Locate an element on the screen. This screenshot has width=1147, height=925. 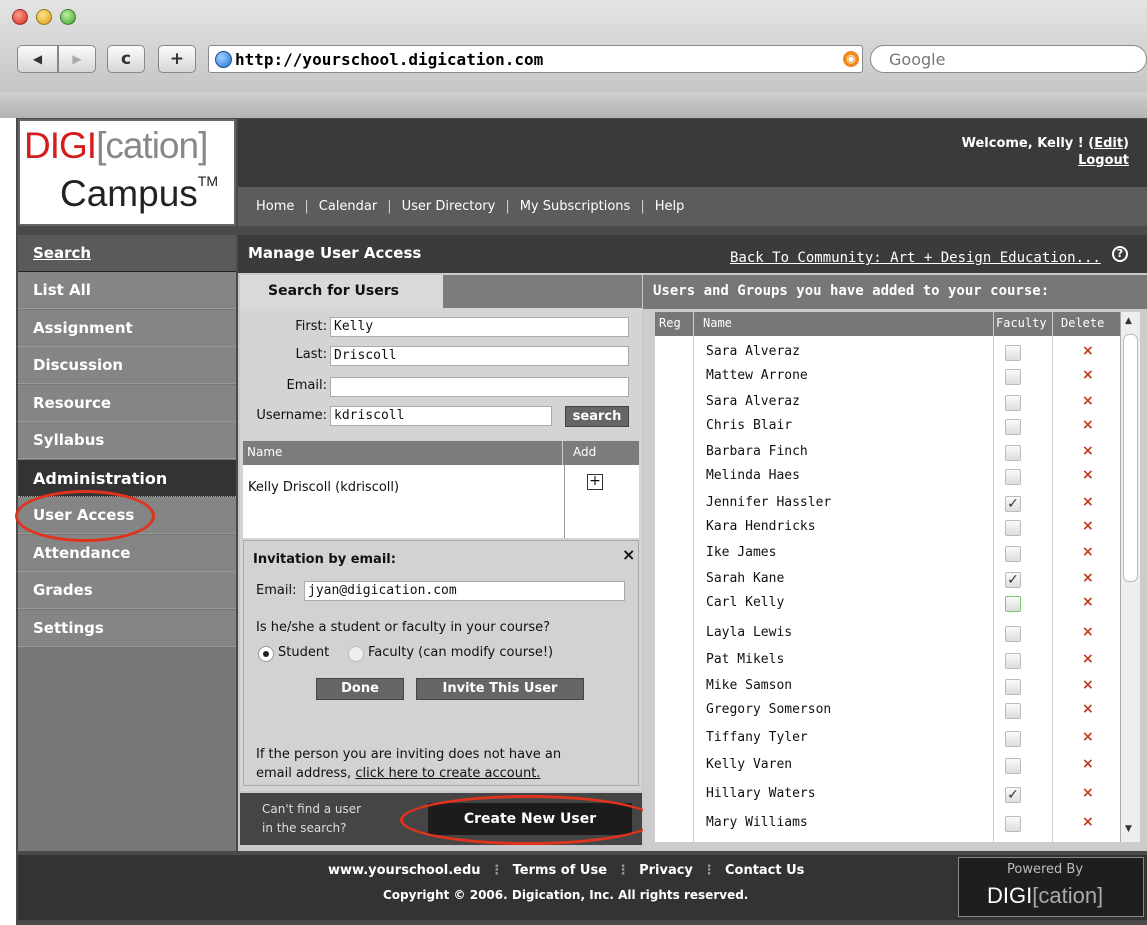
invite-email-input: jyan@digication.com is located at coordinates (464, 591).